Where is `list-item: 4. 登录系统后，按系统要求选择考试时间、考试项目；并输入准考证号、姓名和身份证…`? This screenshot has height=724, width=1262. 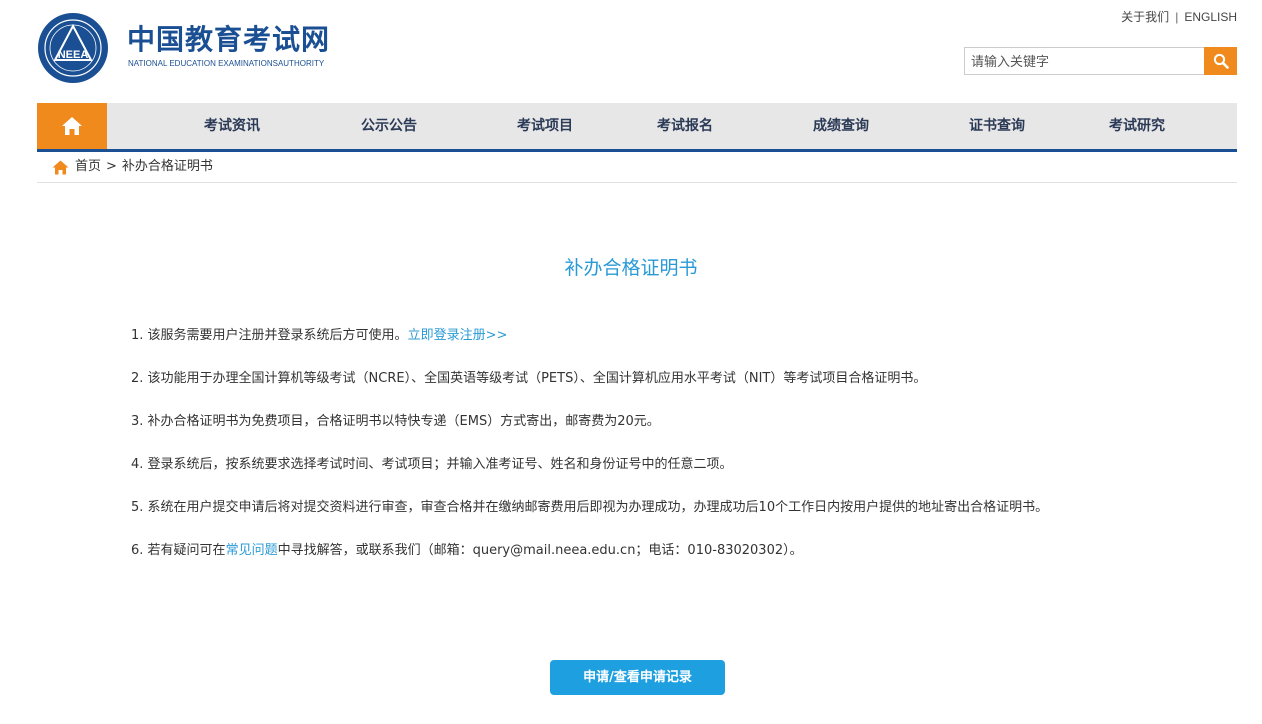
list-item: 4. 登录系统后，按系统要求选择考试时间、考试项目；并输入准考证号、姓名和身份证… is located at coordinates (681, 475).